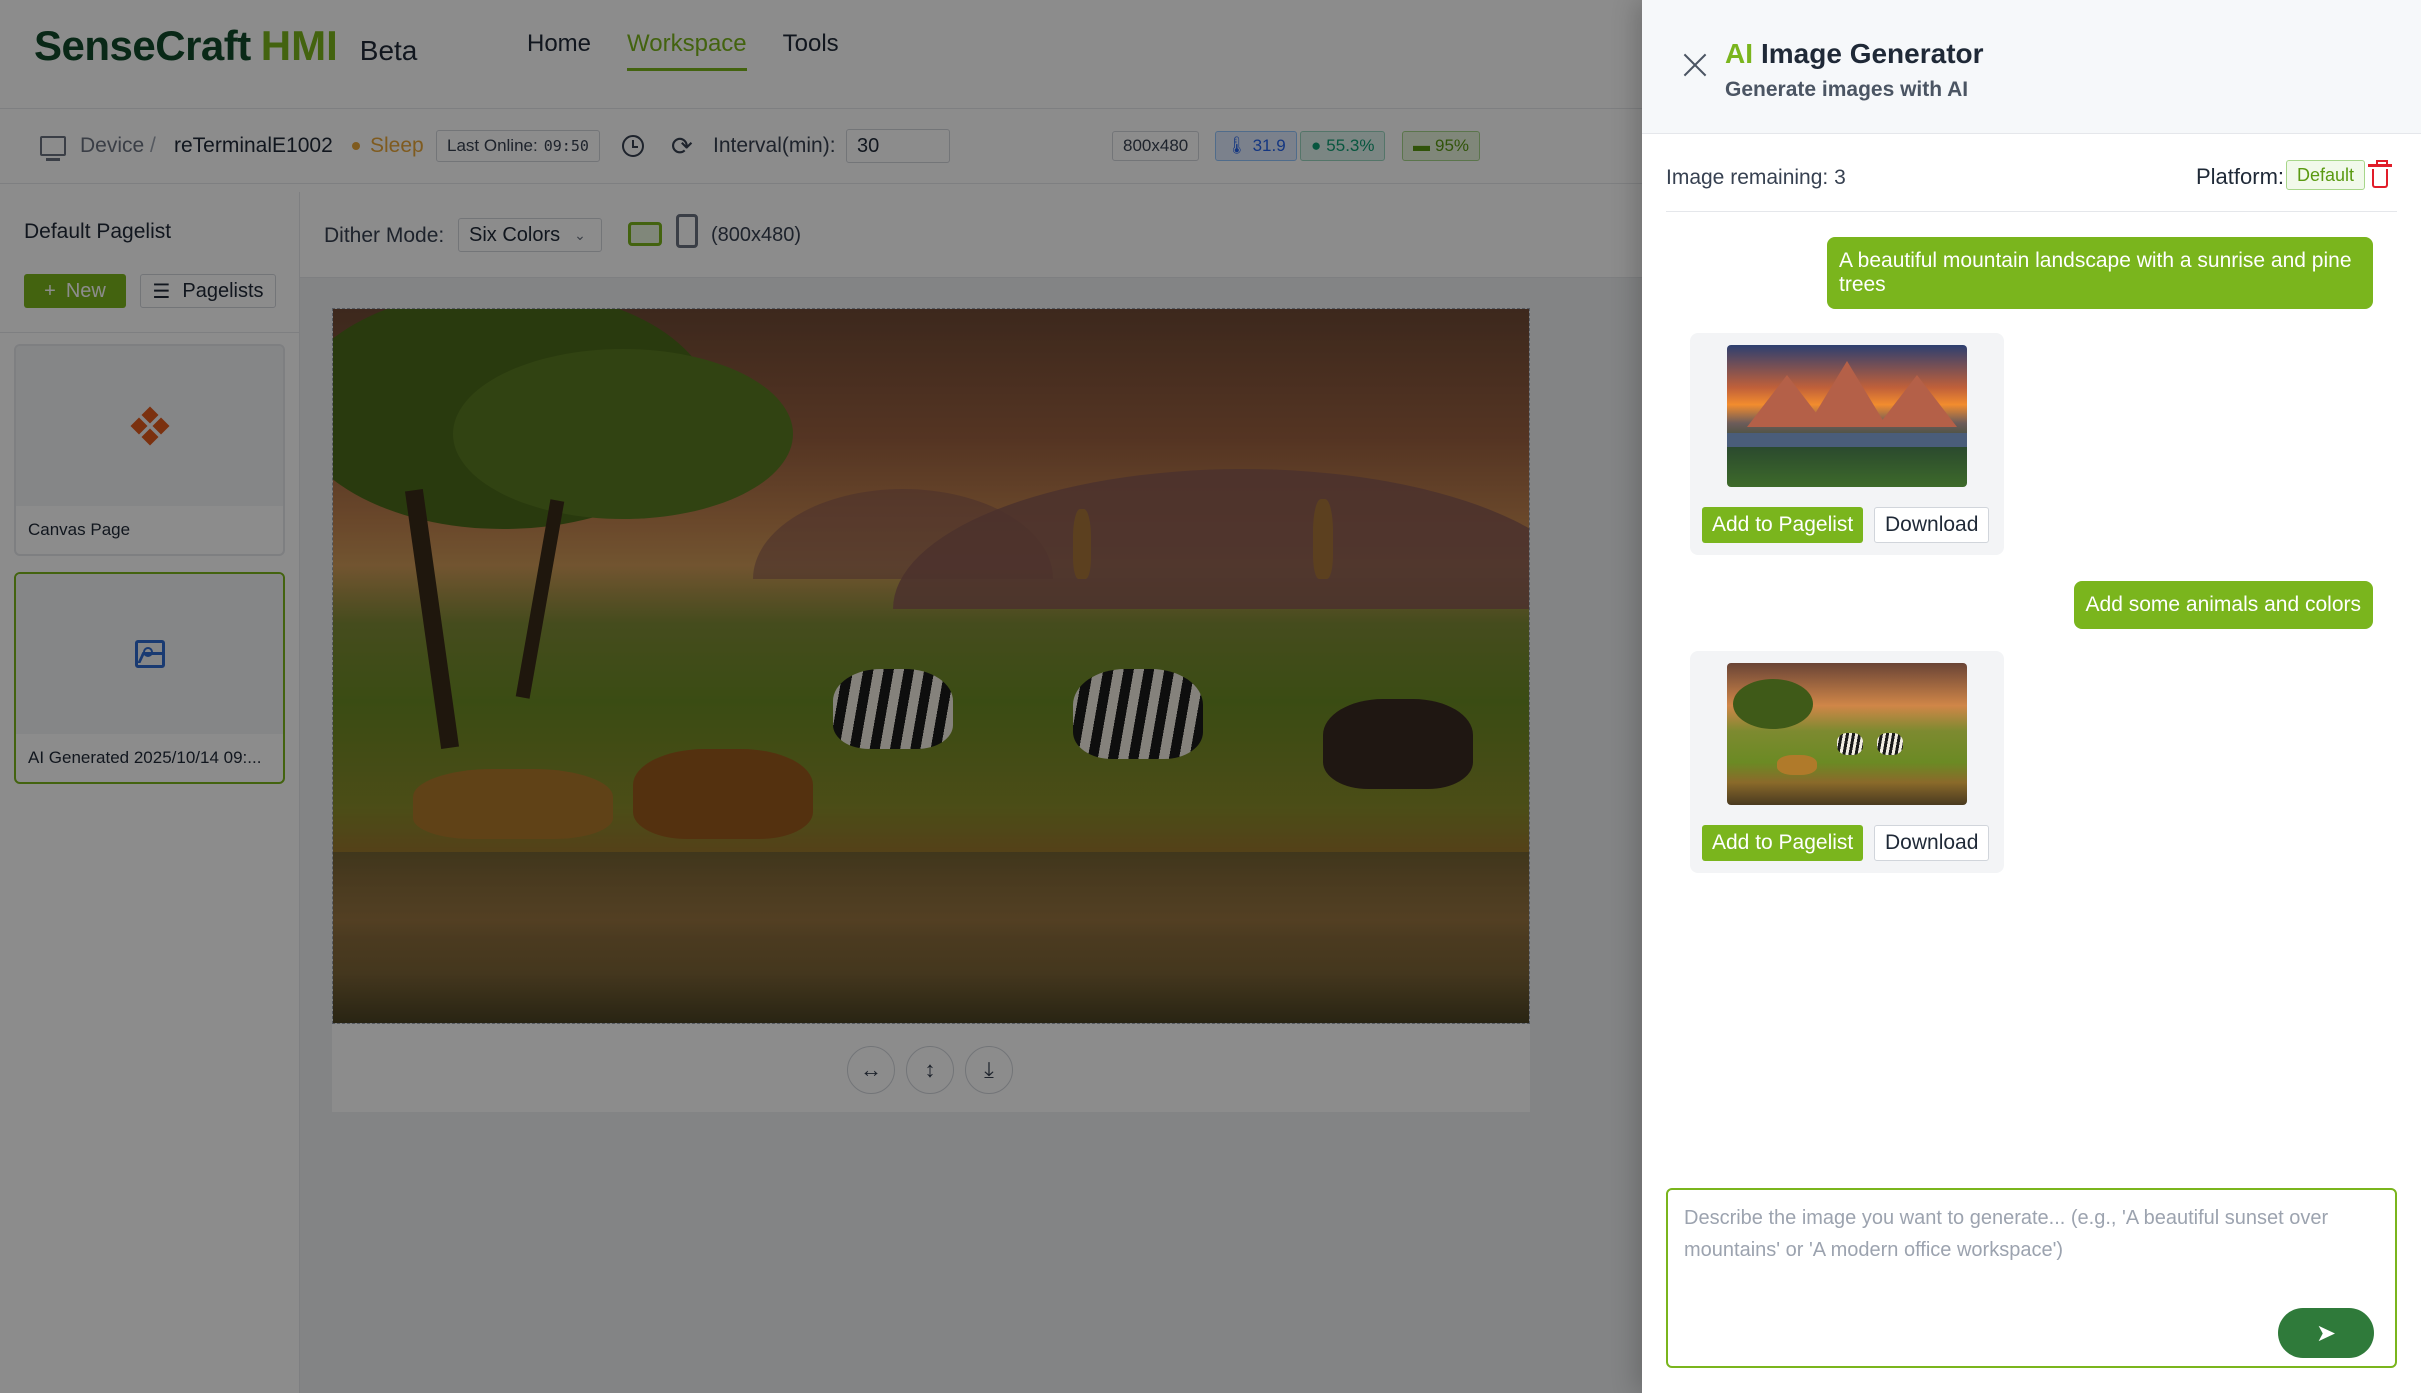 Image resolution: width=2421 pixels, height=1393 pixels. What do you see at coordinates (2029, 1252) in the screenshot?
I see `prompt-input` at bounding box center [2029, 1252].